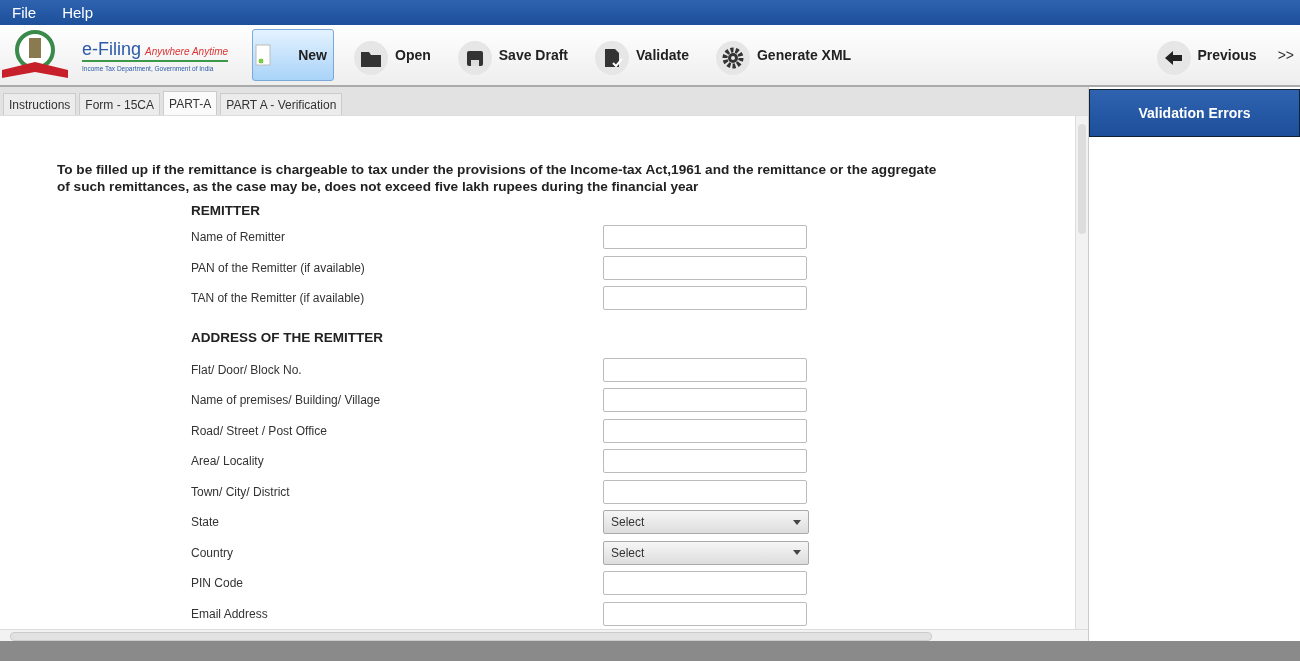  Describe the element at coordinates (40, 104) in the screenshot. I see `tab: Instructions` at that location.